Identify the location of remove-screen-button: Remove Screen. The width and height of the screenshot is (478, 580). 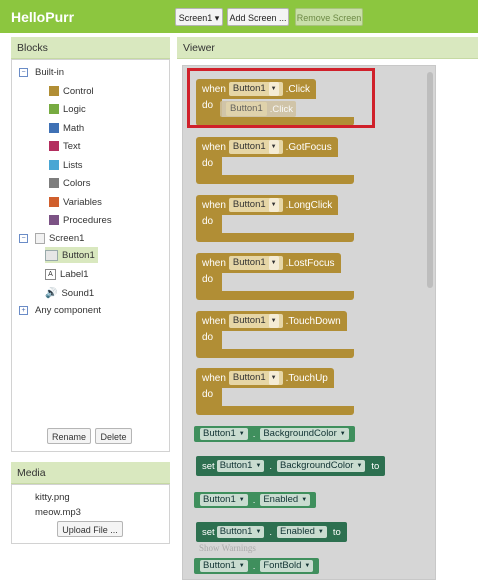
(329, 17).